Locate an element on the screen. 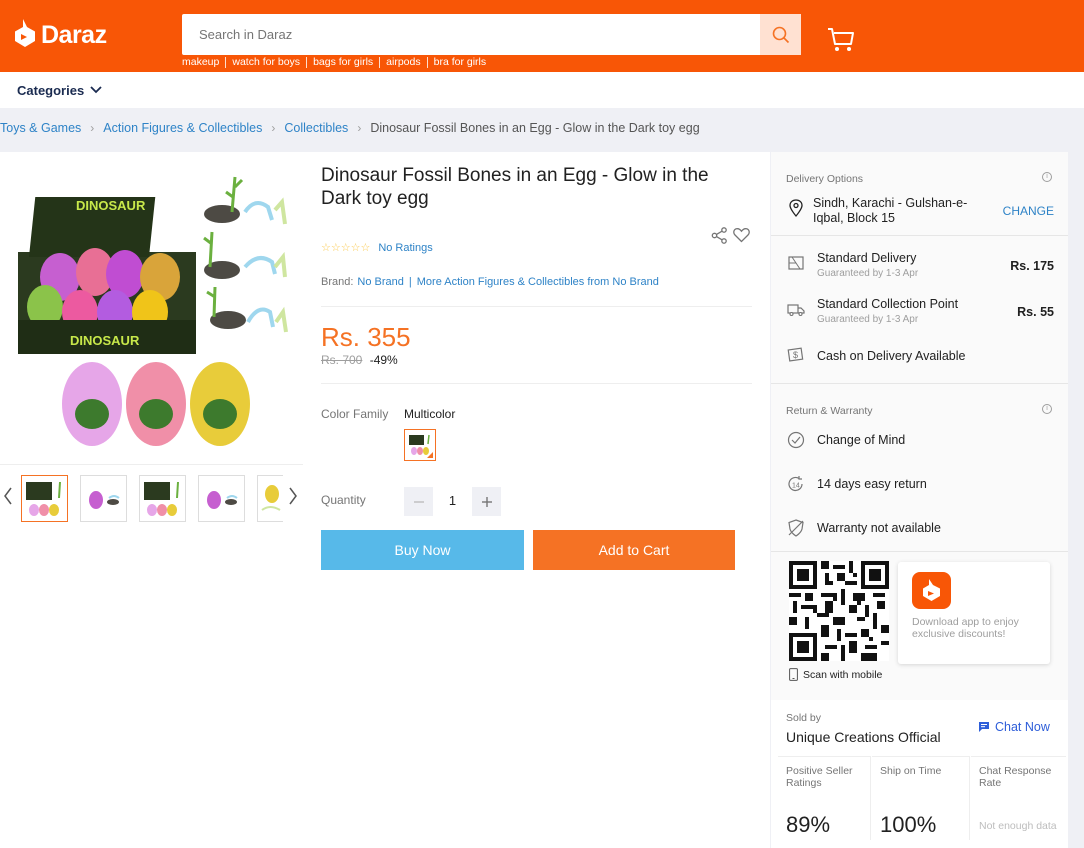  stat-label: Ship on Time is located at coordinates (911, 771).